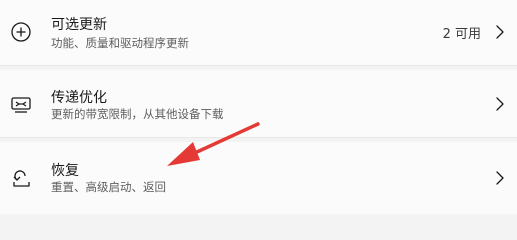  What do you see at coordinates (65, 171) in the screenshot?
I see `recovery-title: 恢复` at bounding box center [65, 171].